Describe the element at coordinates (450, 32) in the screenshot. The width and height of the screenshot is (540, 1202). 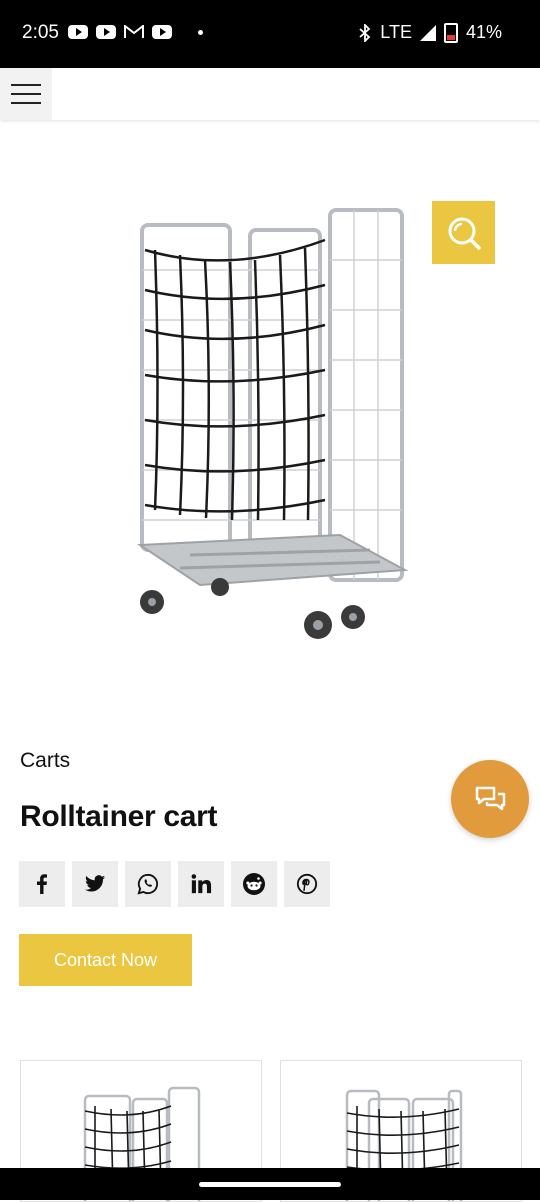
I see `battery-icon` at that location.